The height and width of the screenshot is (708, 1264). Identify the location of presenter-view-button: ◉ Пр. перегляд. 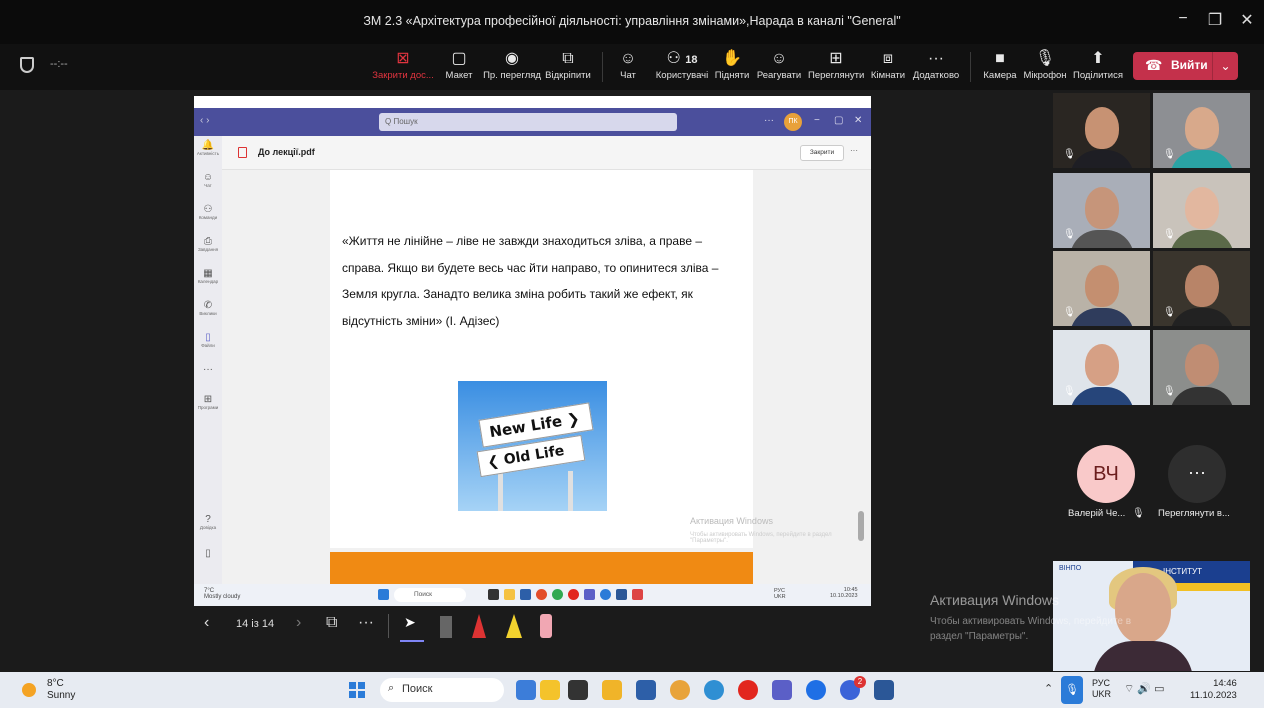
(512, 68).